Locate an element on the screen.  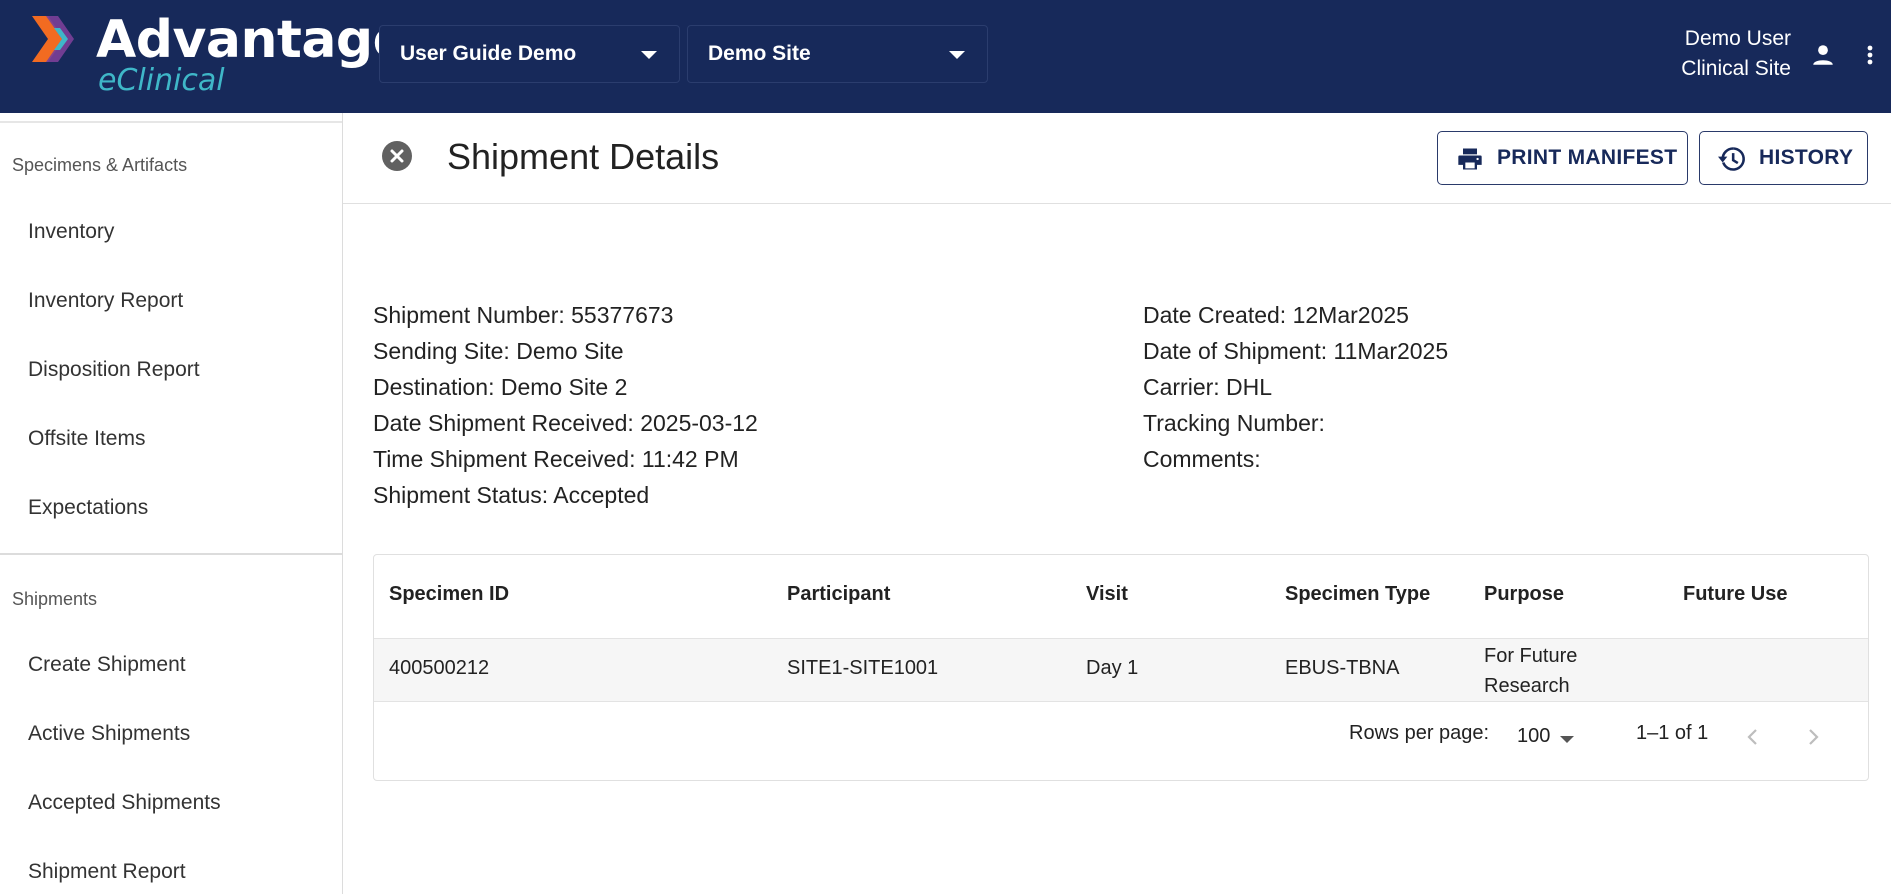
study-select: User Guide Demo is located at coordinates (529, 54).